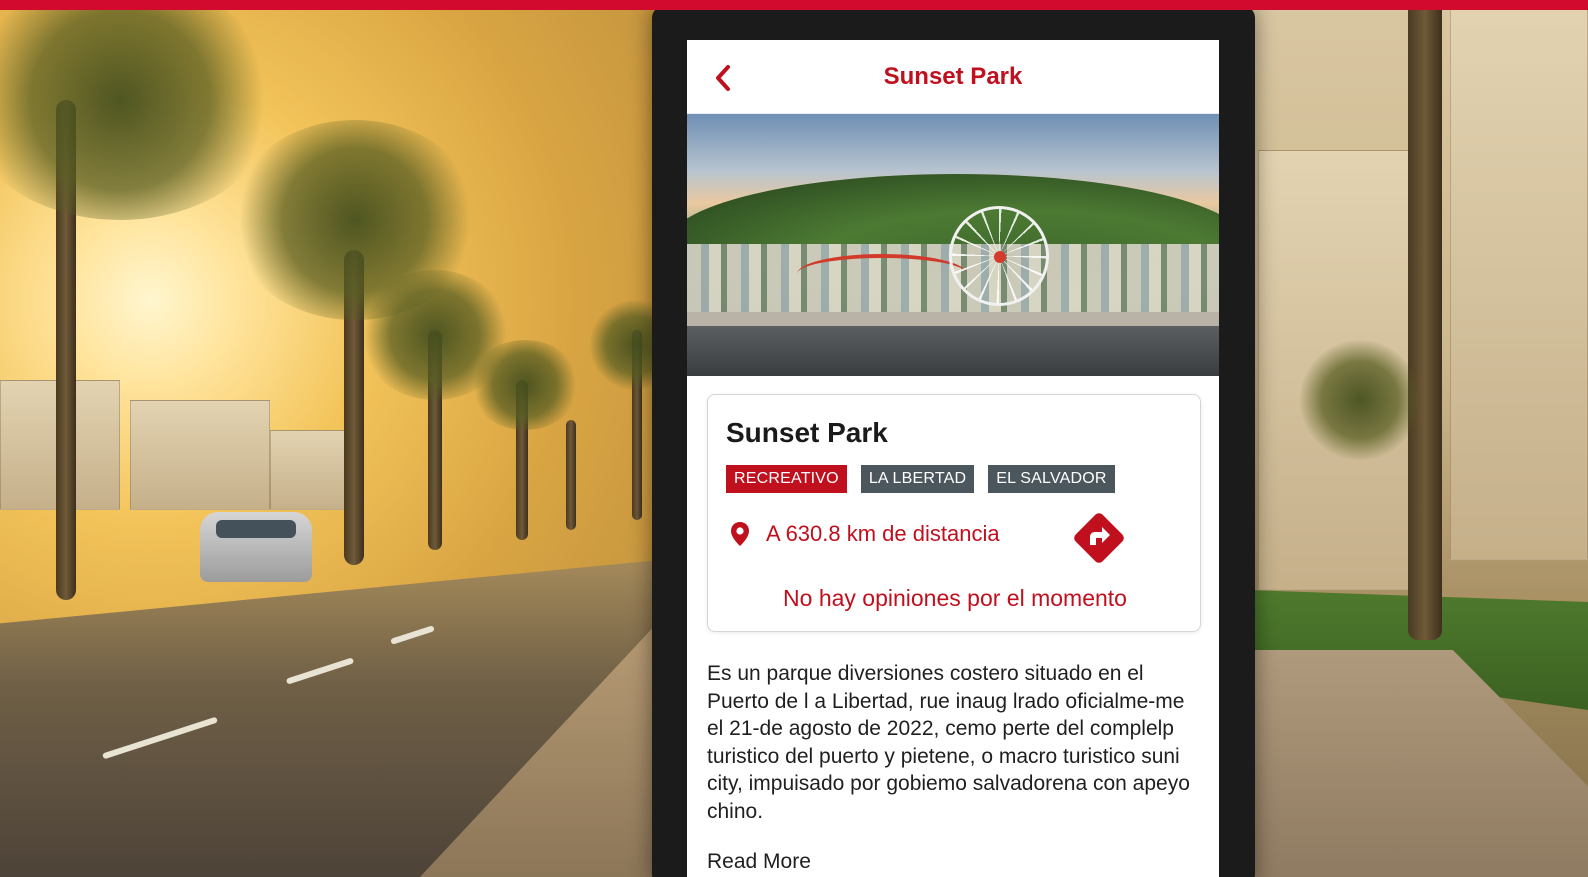 The image size is (1588, 877). Describe the element at coordinates (256, 547) in the screenshot. I see `car` at that location.